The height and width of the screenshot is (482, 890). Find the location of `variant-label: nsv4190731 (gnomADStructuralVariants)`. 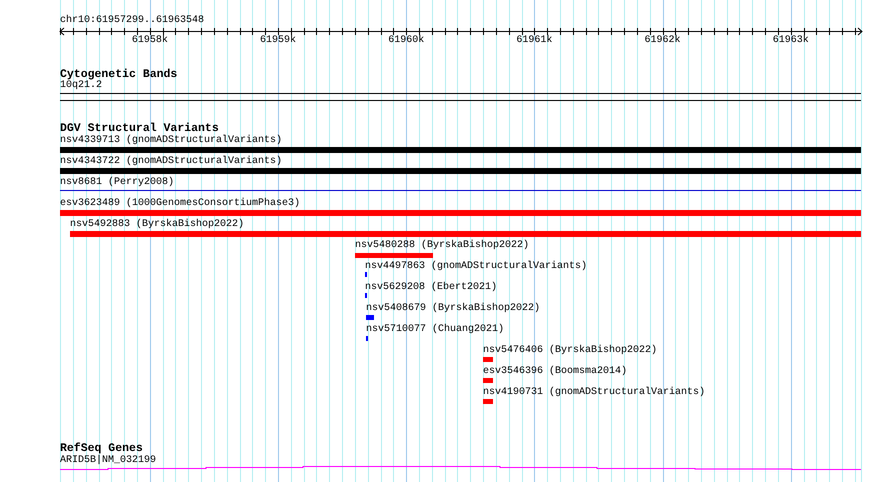

variant-label: nsv4190731 (gnomADStructuralVariants) is located at coordinates (594, 393).